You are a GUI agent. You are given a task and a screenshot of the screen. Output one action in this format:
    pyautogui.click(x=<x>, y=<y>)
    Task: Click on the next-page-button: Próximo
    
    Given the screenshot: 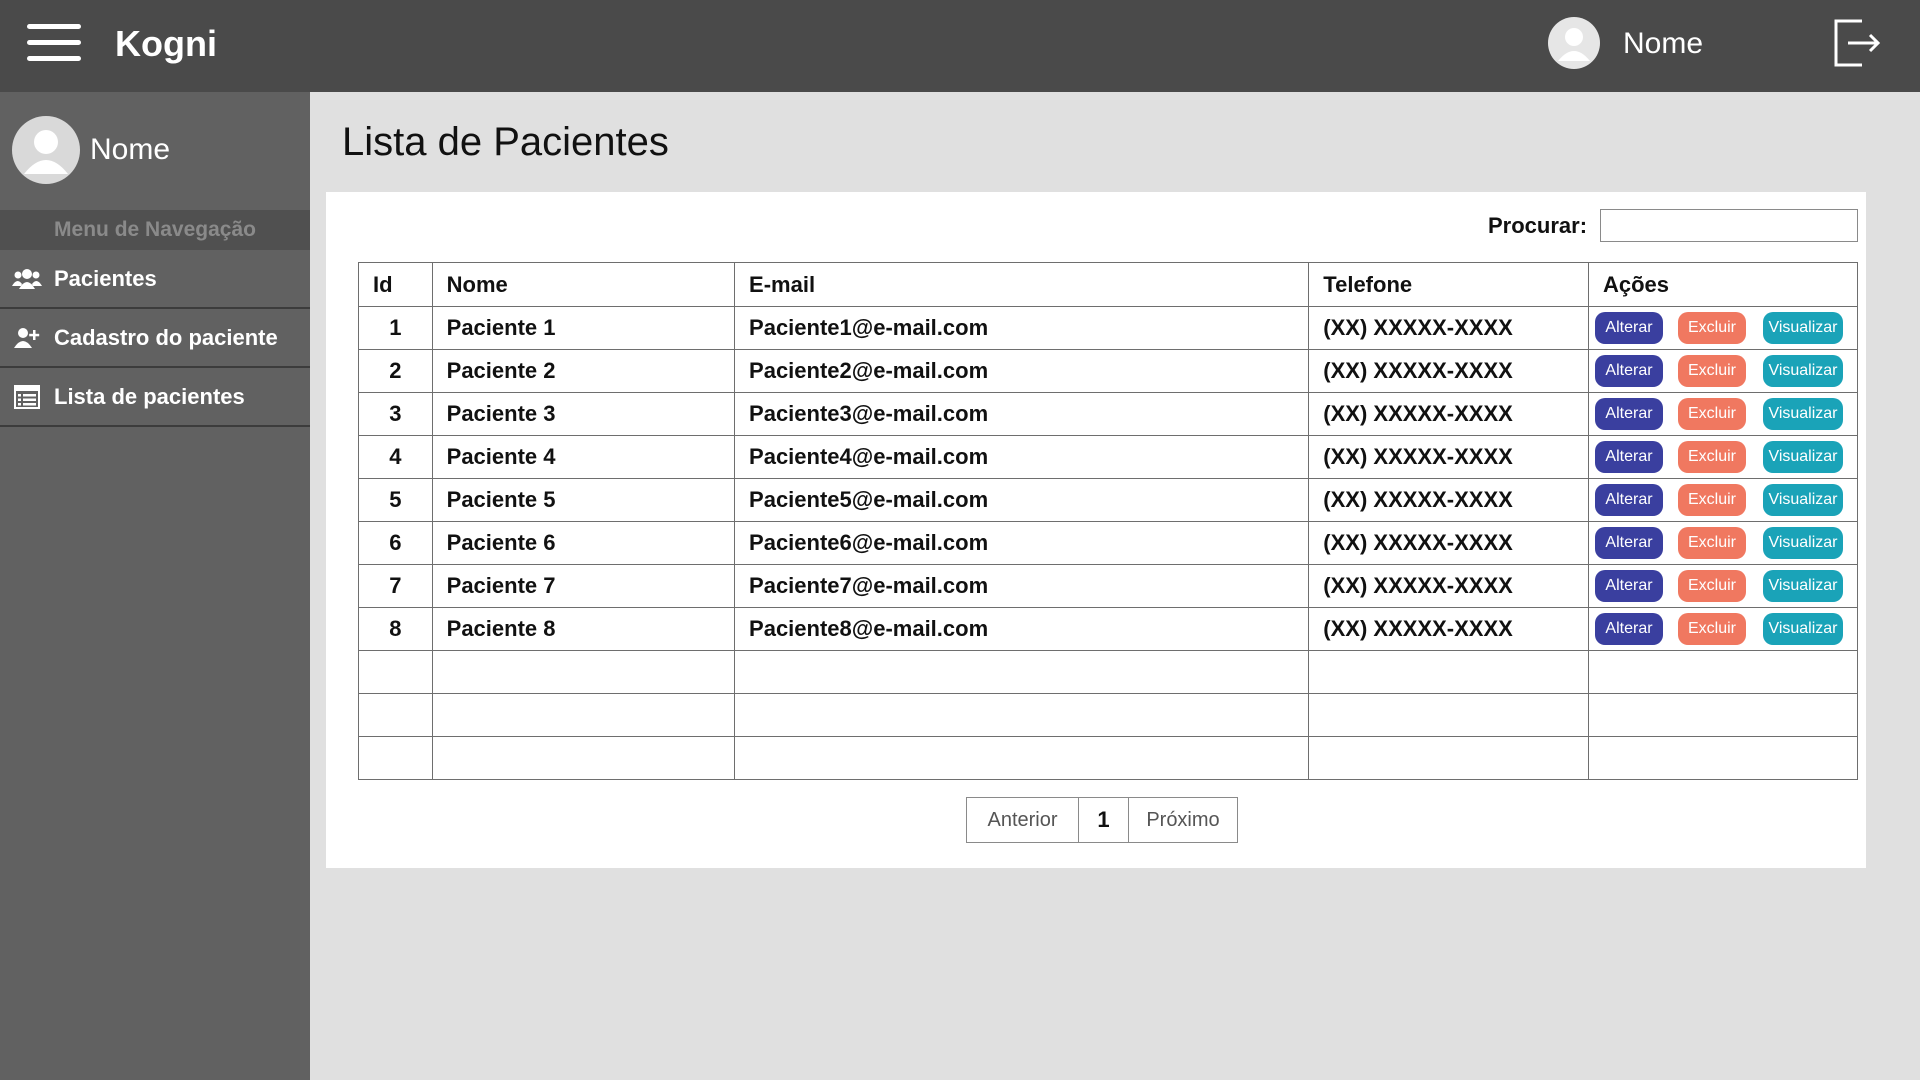 What is the action you would take?
    pyautogui.click(x=1183, y=820)
    